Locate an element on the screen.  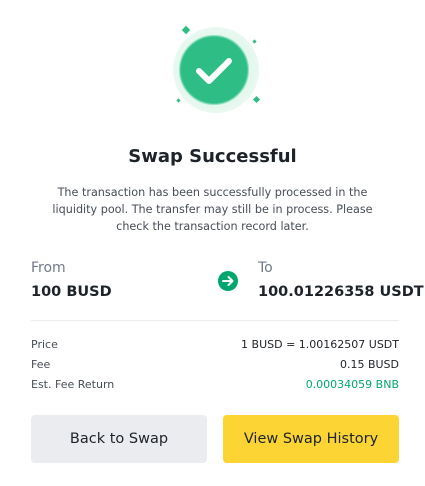
to-label: To is located at coordinates (265, 268).